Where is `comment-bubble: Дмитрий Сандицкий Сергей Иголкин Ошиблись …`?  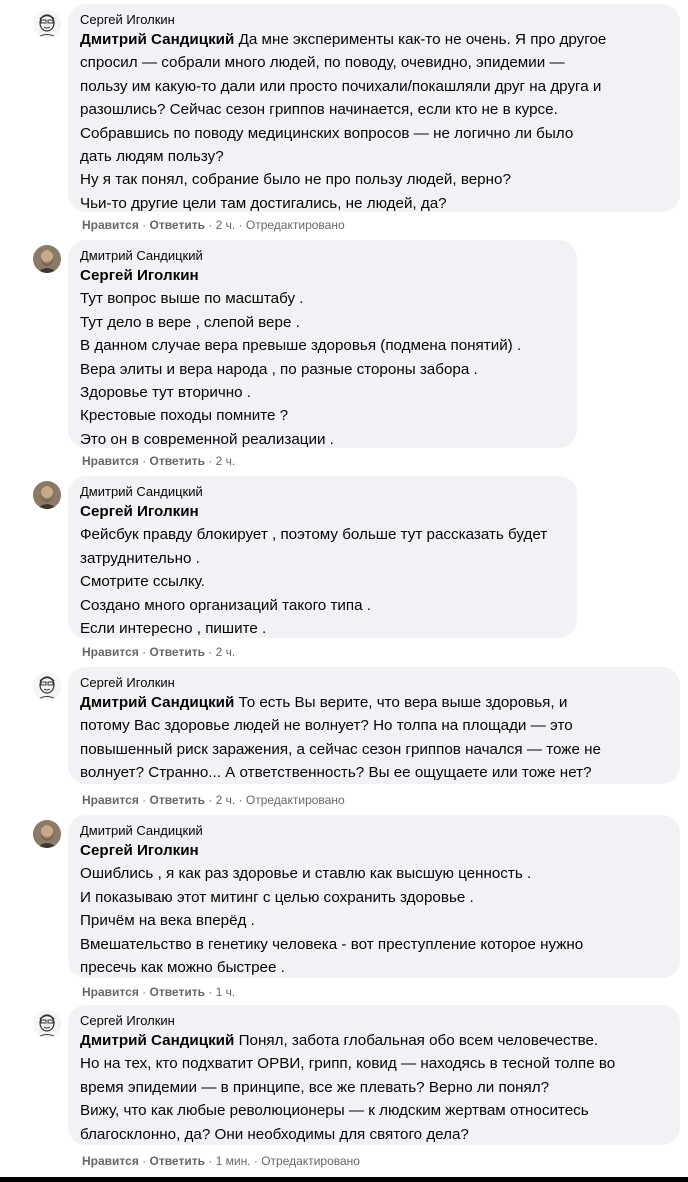
comment-bubble: Дмитрий Сандицкий Сергей Иголкин Ошиблись … is located at coordinates (374, 896).